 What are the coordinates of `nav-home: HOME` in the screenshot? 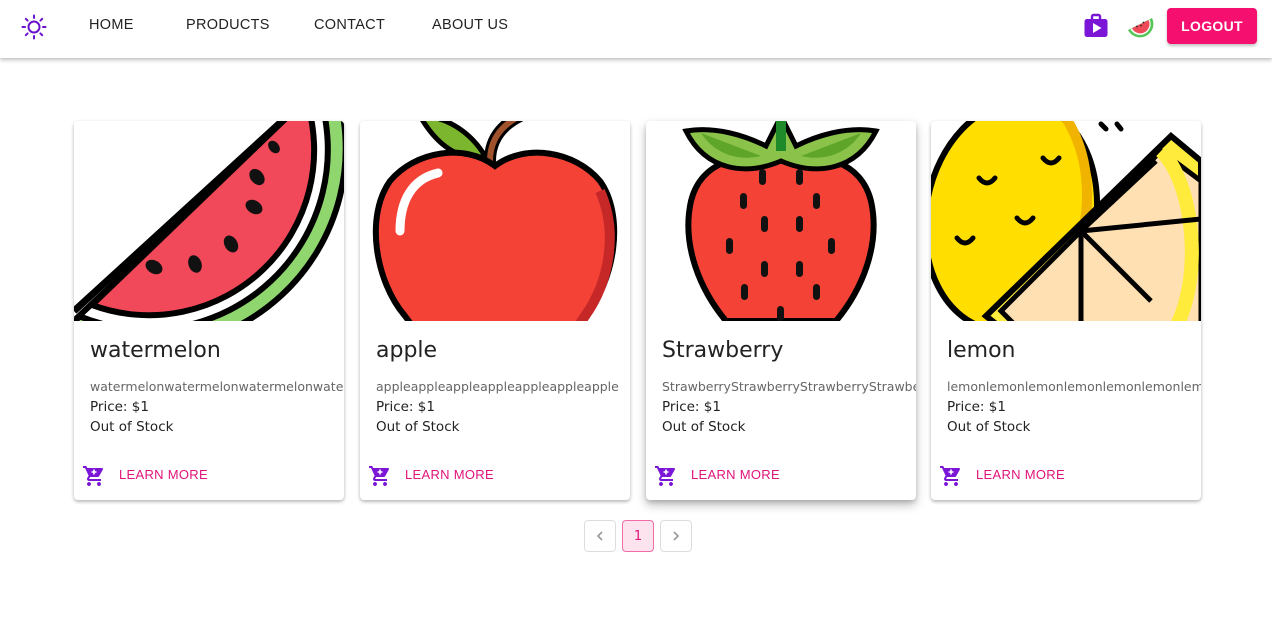 It's located at (111, 25).